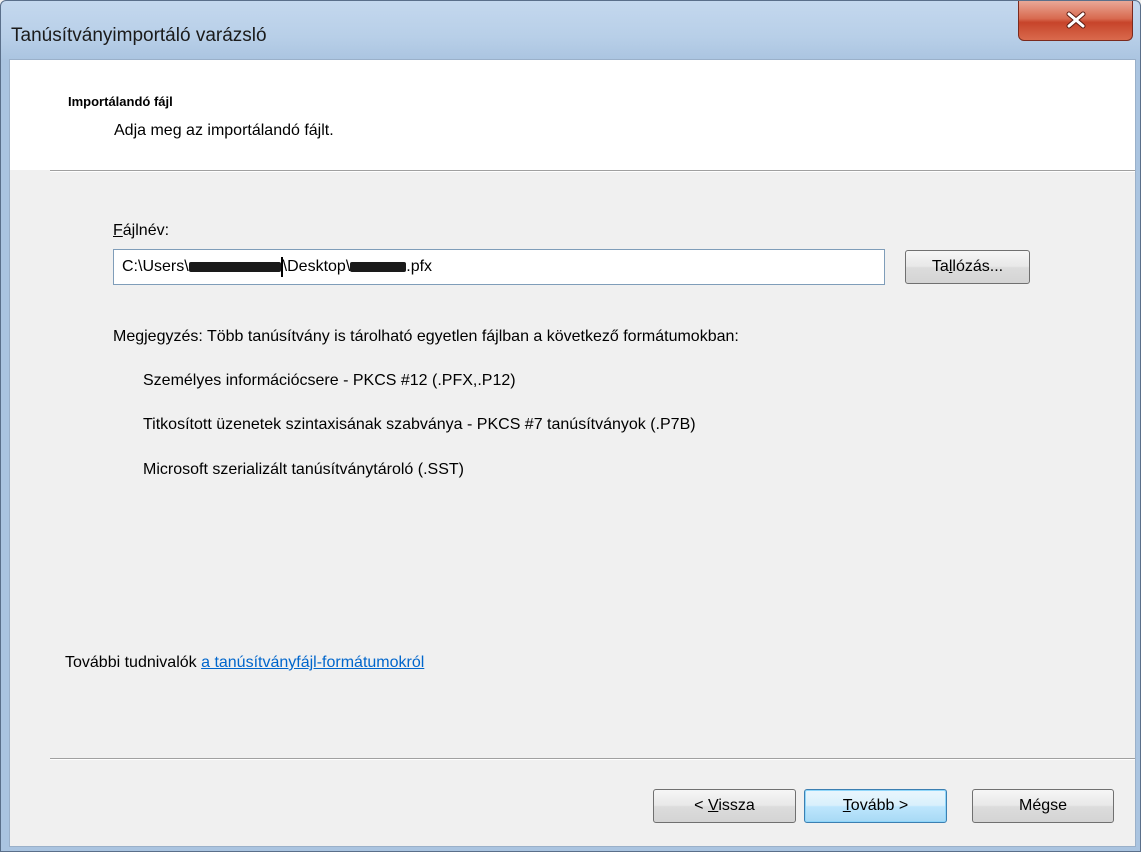 Image resolution: width=1141 pixels, height=852 pixels. What do you see at coordinates (139, 35) in the screenshot?
I see `window-title: Tanúsítványimportáló varázsló` at bounding box center [139, 35].